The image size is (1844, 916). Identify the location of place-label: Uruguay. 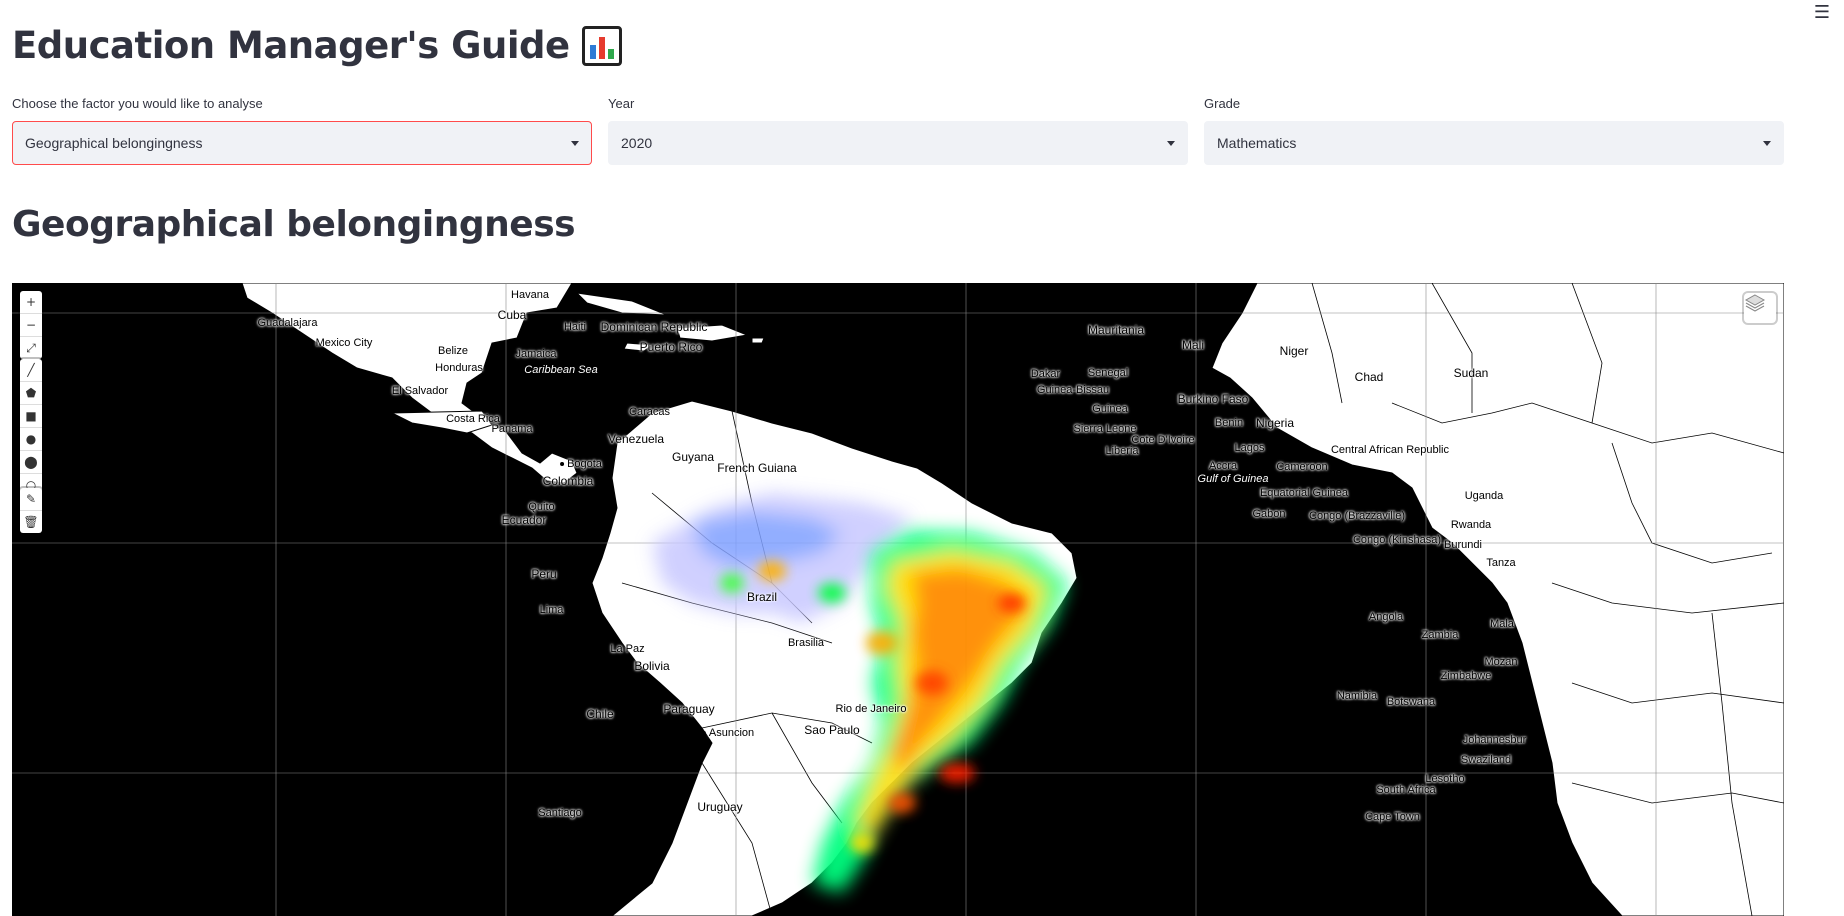
(720, 807).